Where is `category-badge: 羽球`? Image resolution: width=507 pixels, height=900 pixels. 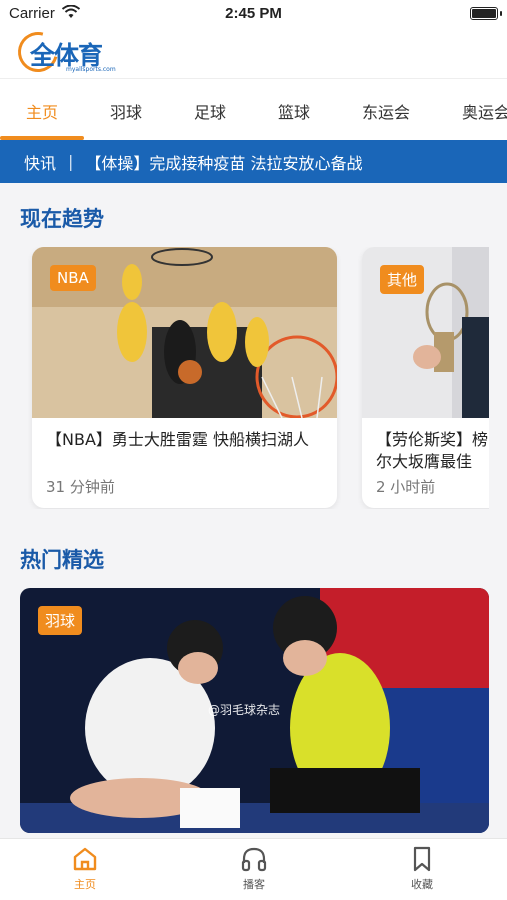
category-badge: 羽球 is located at coordinates (60, 620).